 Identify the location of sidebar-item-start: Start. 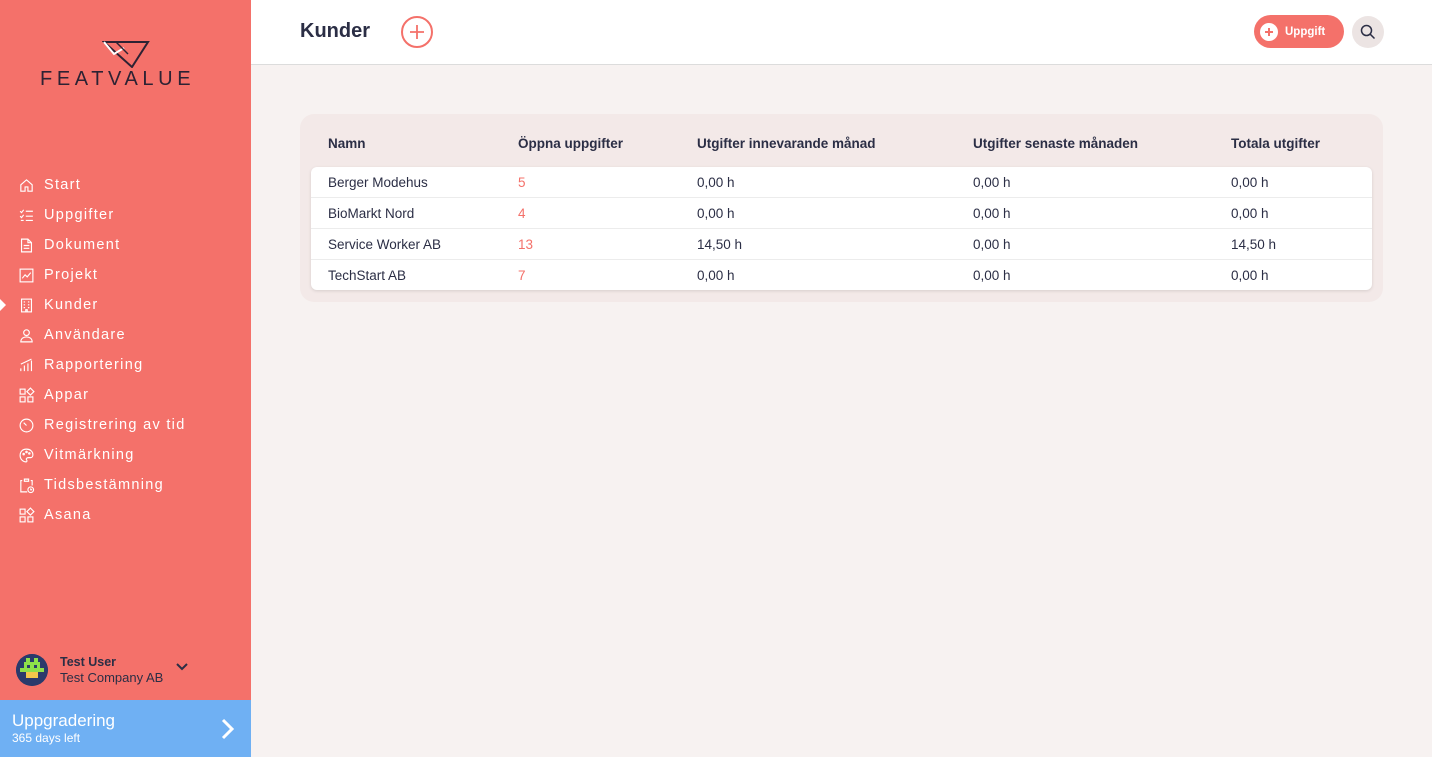
(125, 185).